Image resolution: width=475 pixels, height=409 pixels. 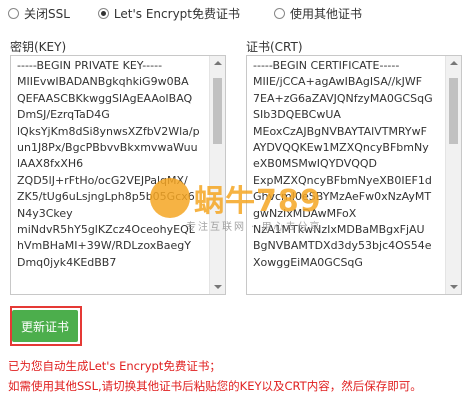 What do you see at coordinates (45, 213) in the screenshot?
I see `key-line: N4y3Ckey` at bounding box center [45, 213].